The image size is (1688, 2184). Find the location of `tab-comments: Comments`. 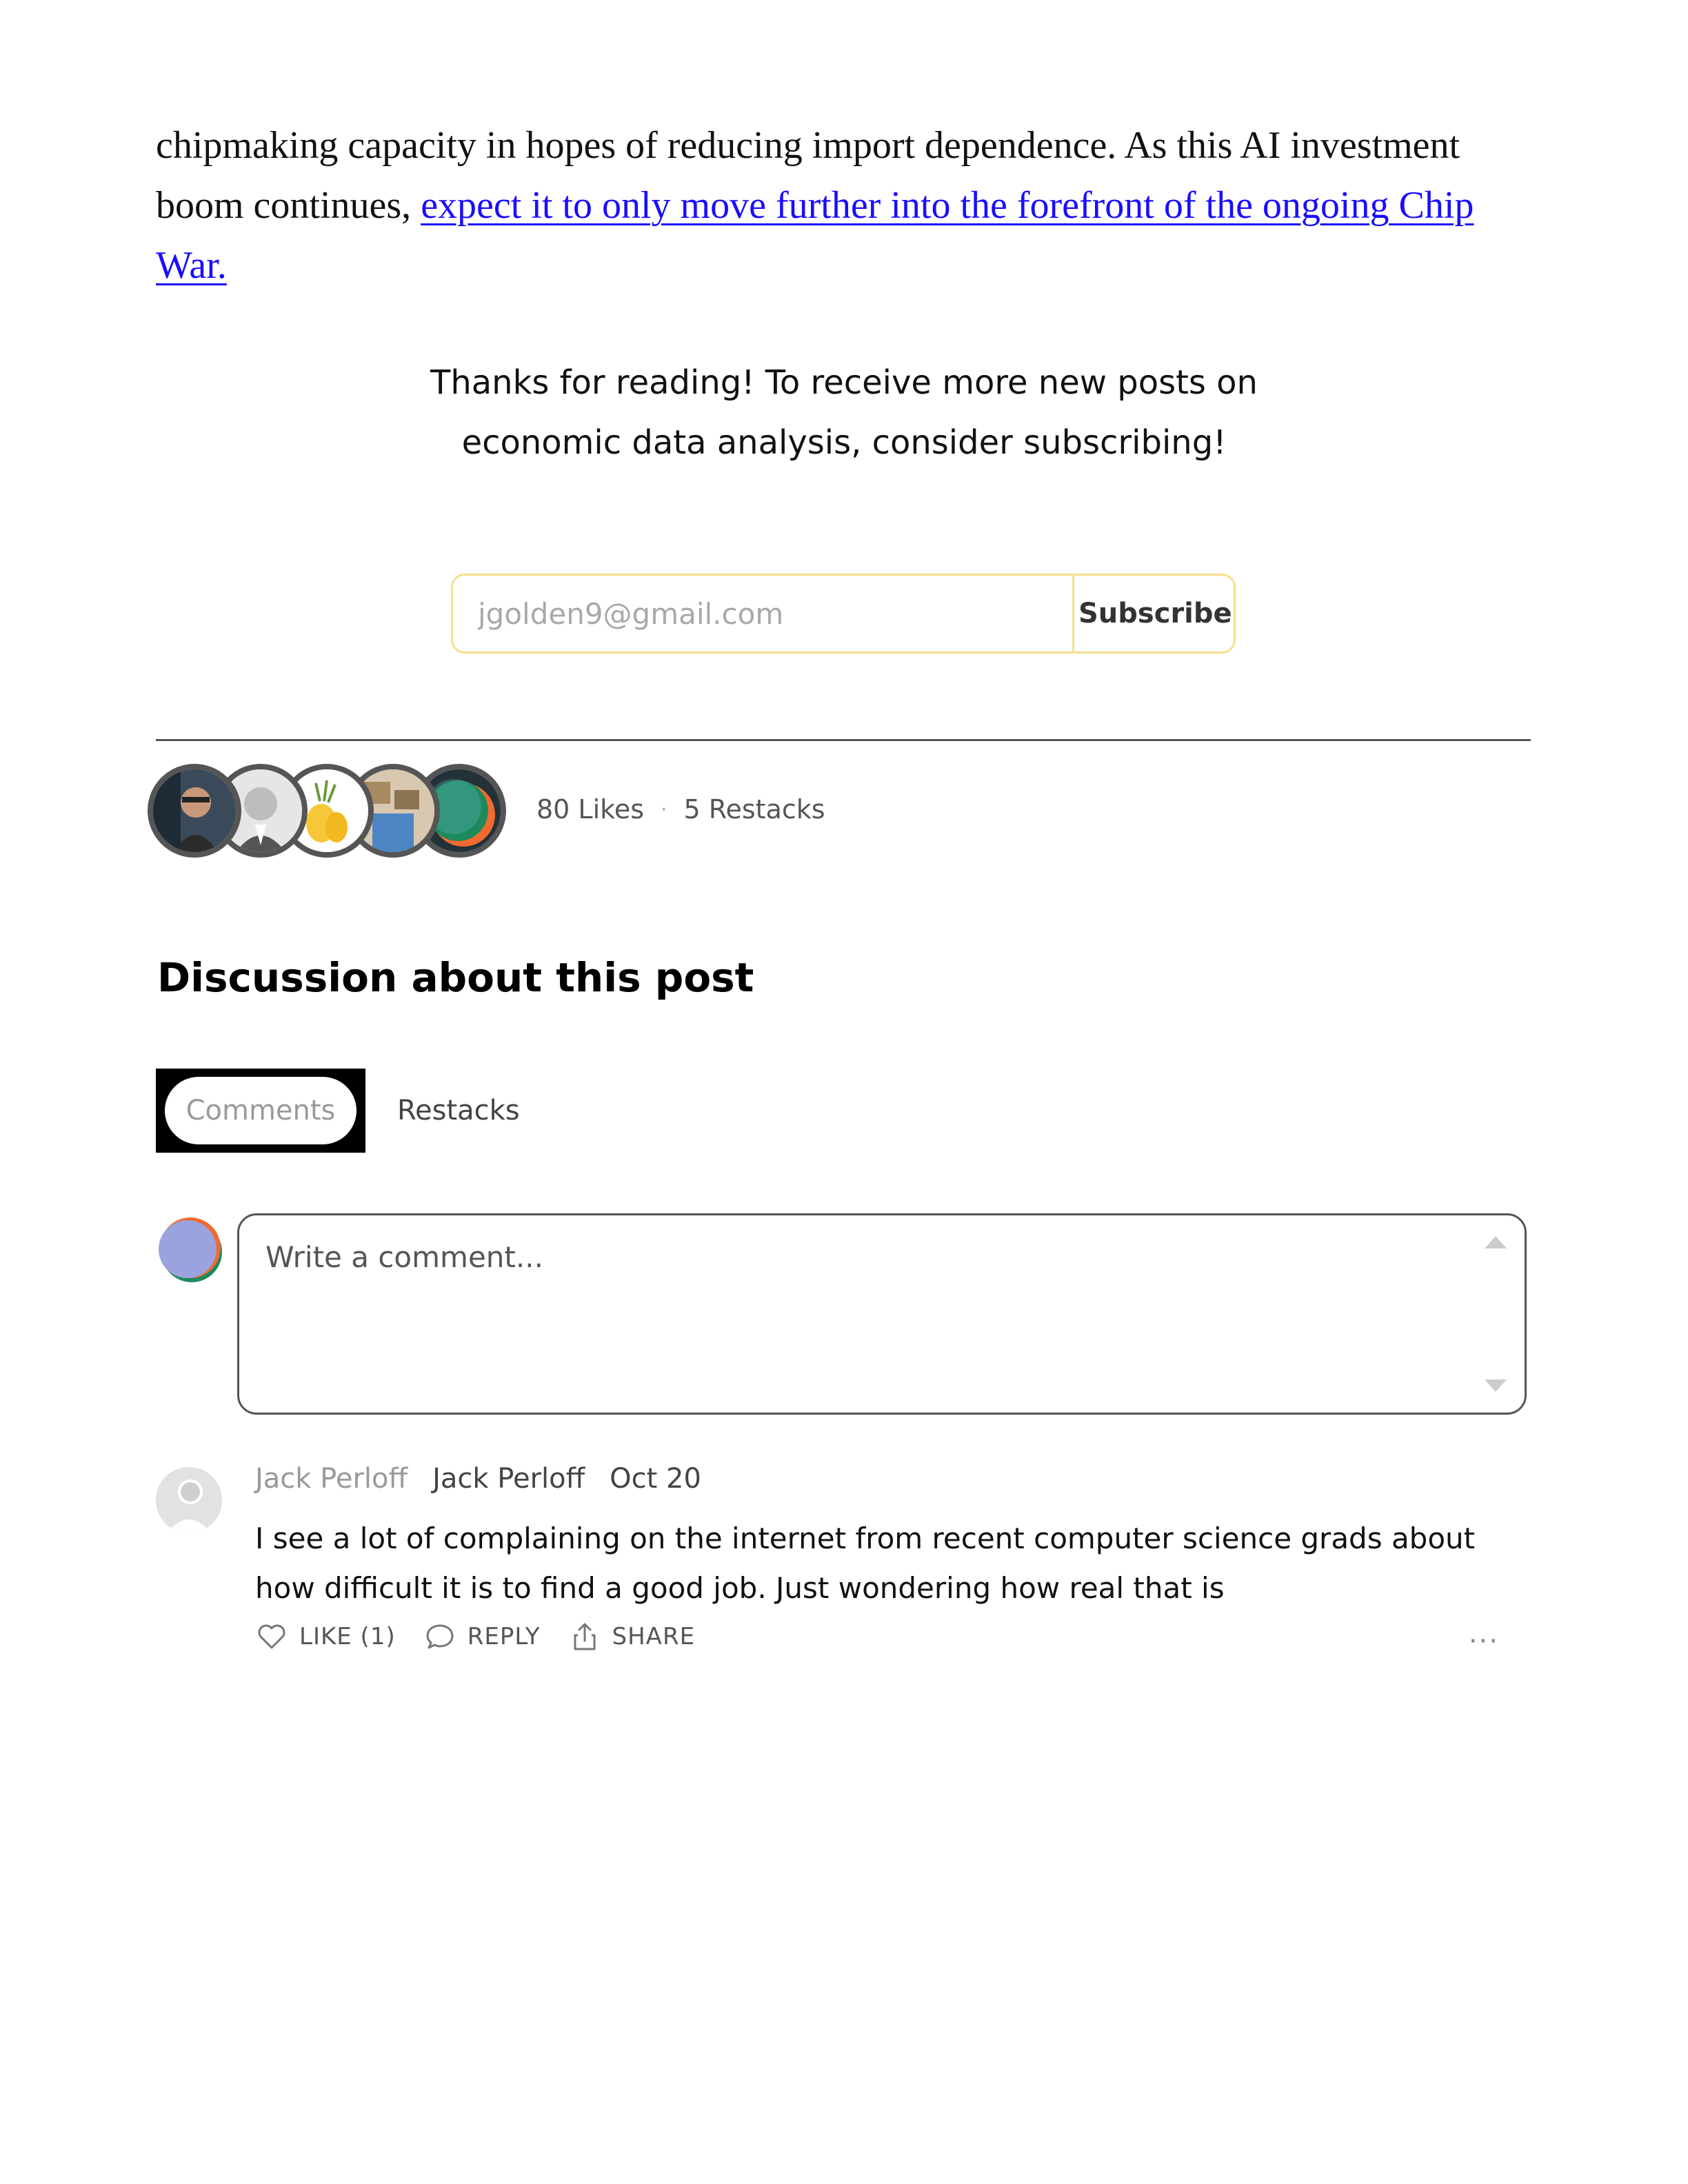

tab-comments: Comments is located at coordinates (260, 1110).